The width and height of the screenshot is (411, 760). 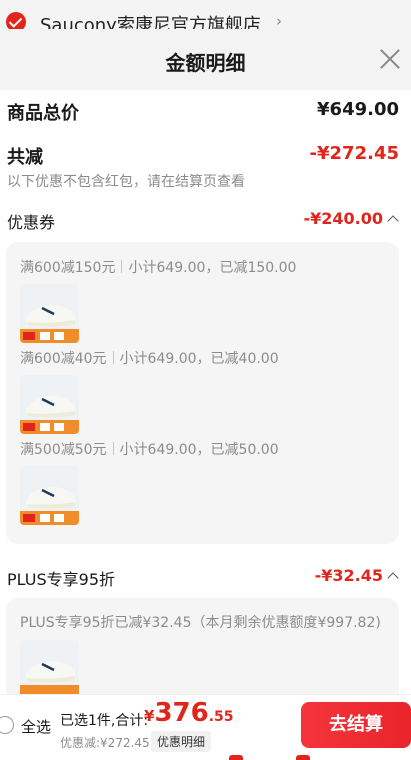 I want to click on discount-detail-button: 优惠明细, so click(x=181, y=741).